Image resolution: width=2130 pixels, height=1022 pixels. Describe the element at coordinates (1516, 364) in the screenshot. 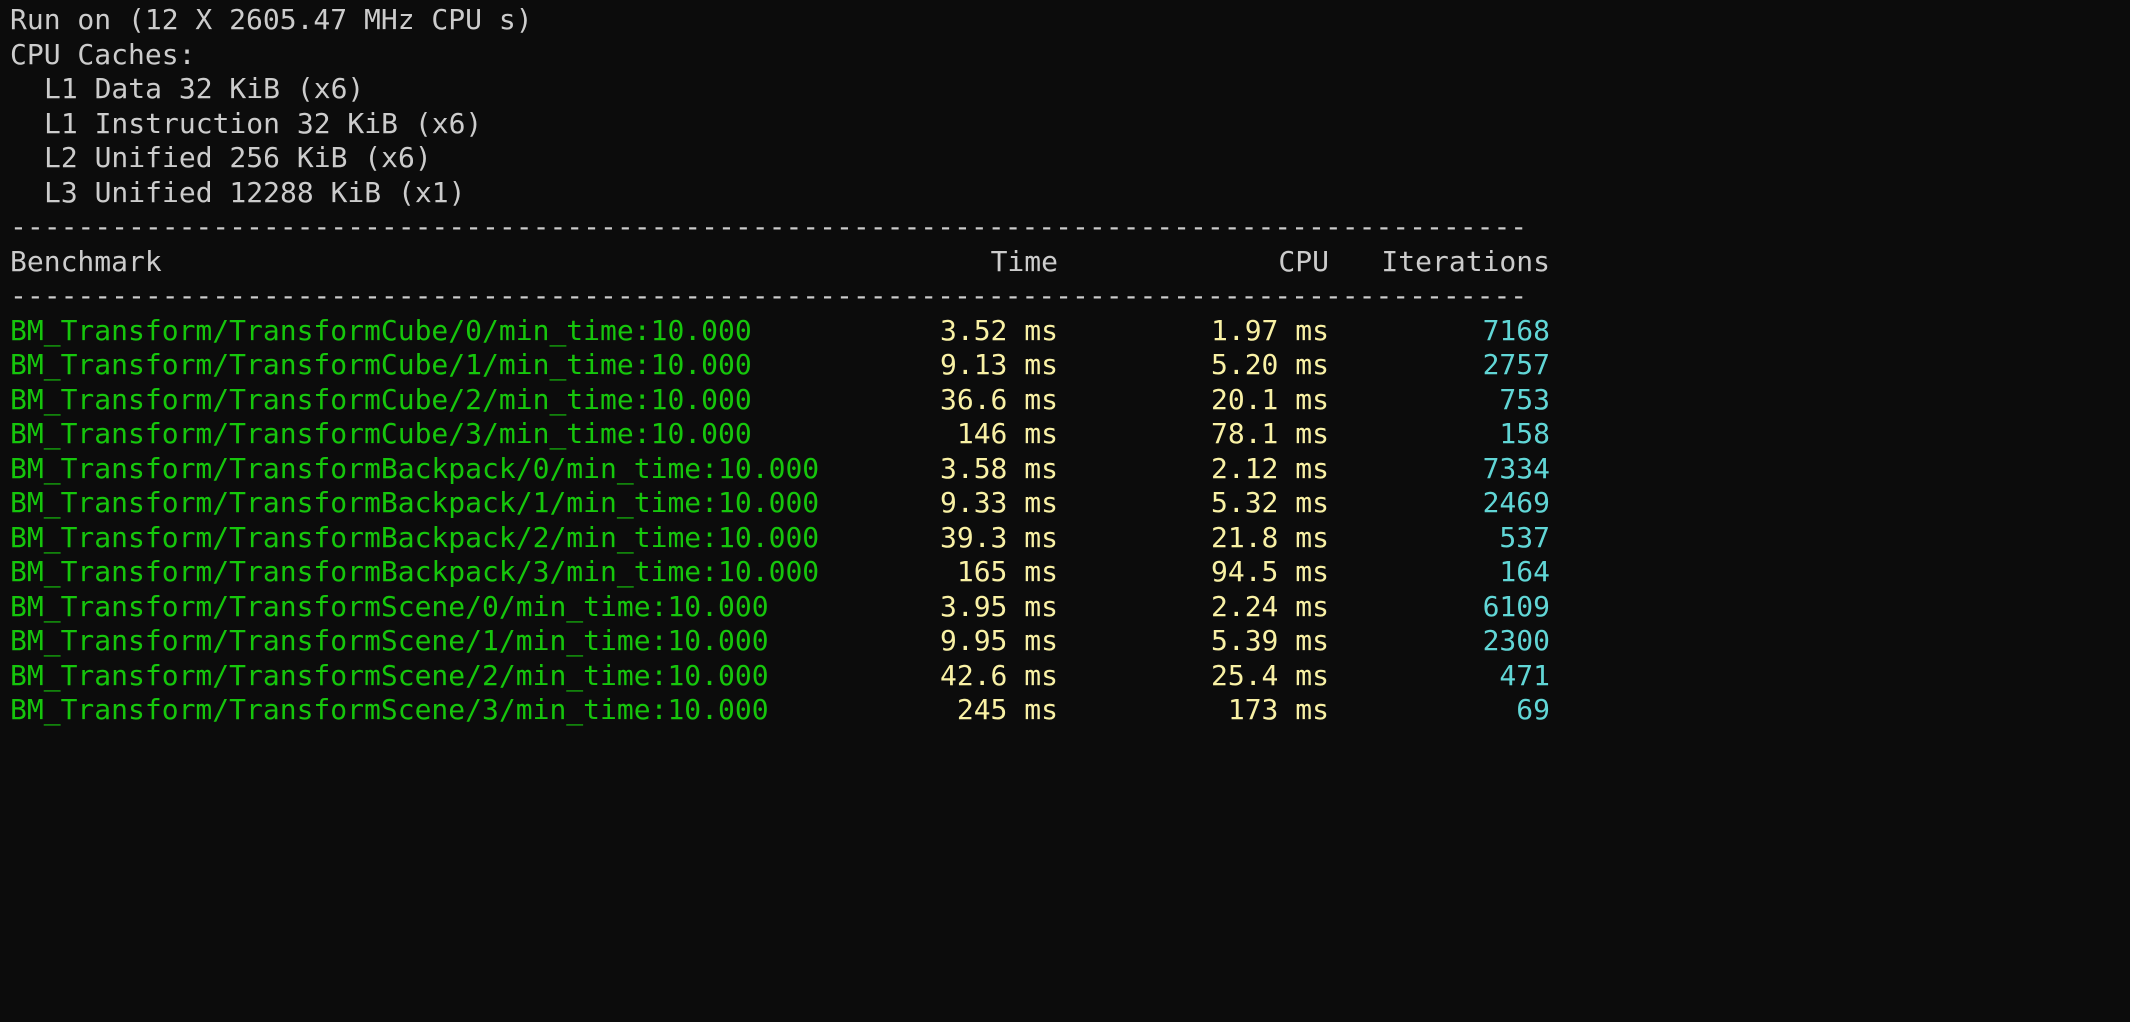

I see `iterations-value: 2757` at that location.